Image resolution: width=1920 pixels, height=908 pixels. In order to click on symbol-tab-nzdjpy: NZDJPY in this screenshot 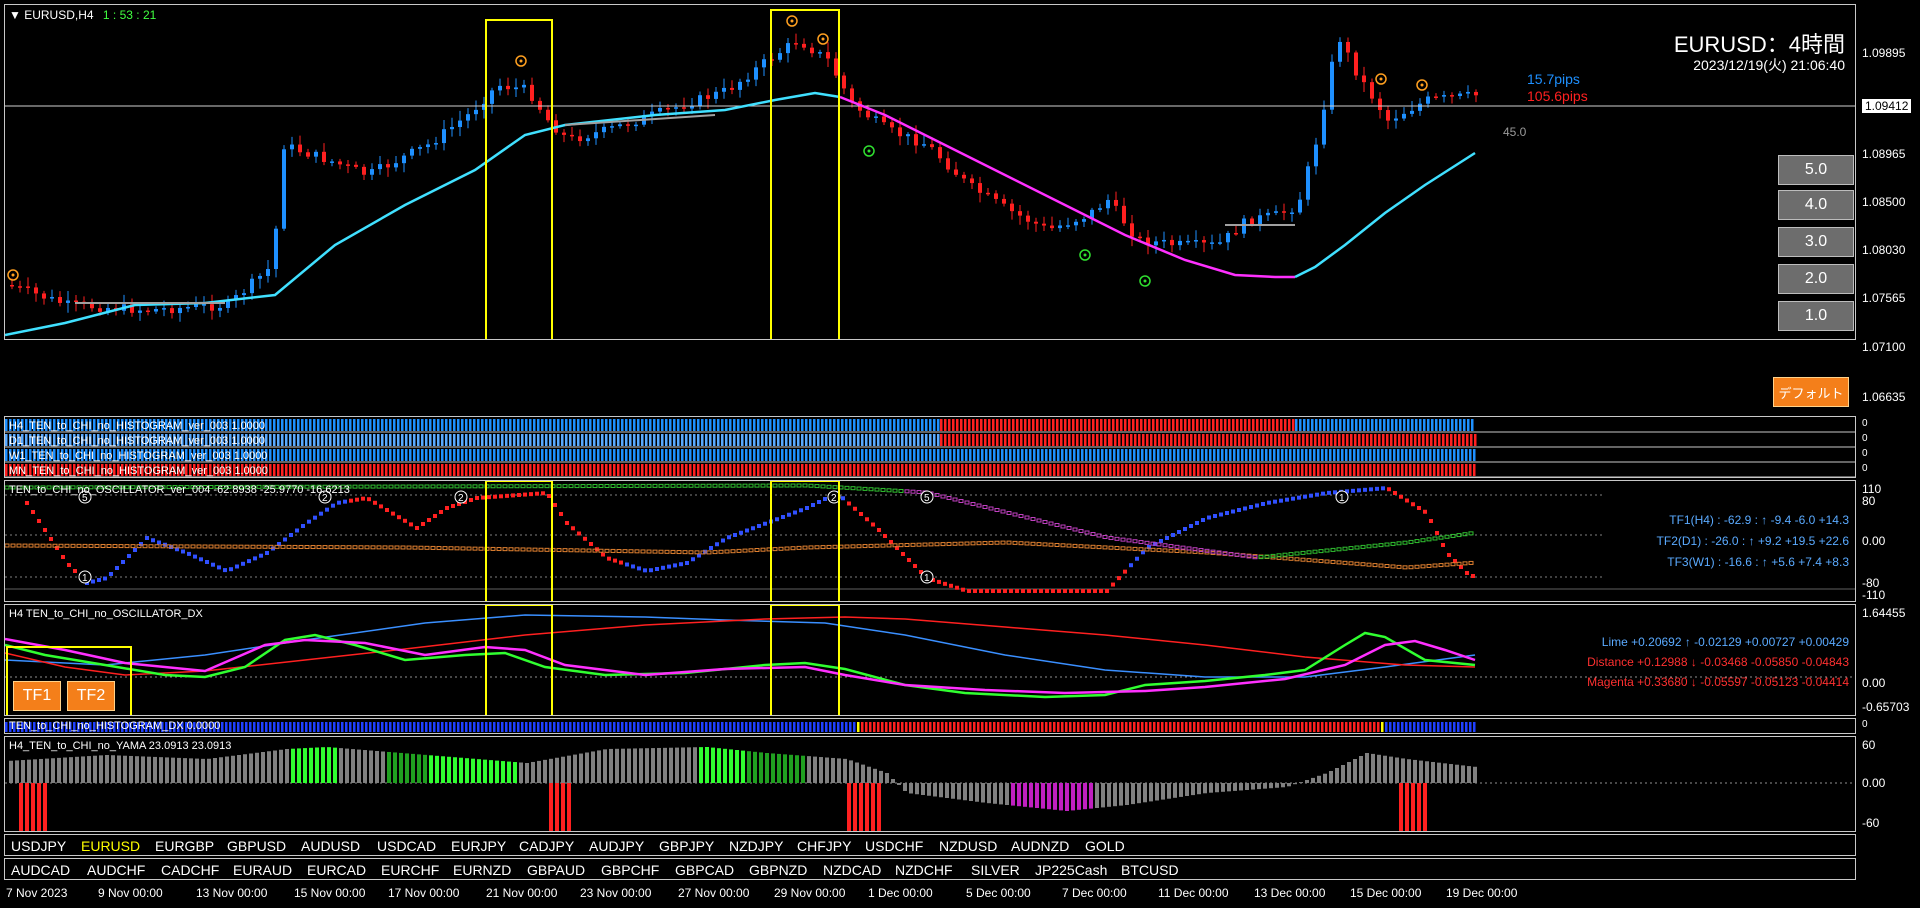, I will do `click(756, 846)`.